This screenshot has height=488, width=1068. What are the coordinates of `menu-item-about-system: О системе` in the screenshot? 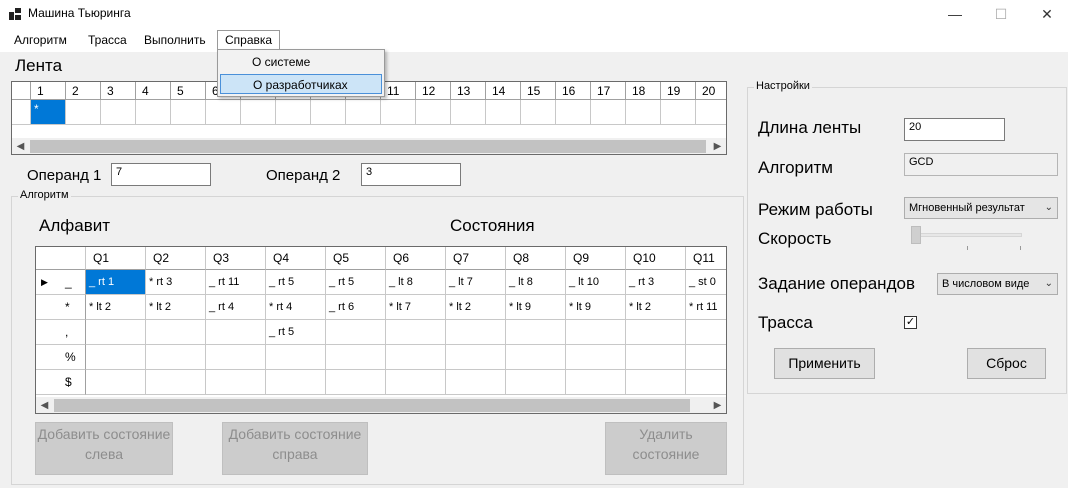 It's located at (301, 62).